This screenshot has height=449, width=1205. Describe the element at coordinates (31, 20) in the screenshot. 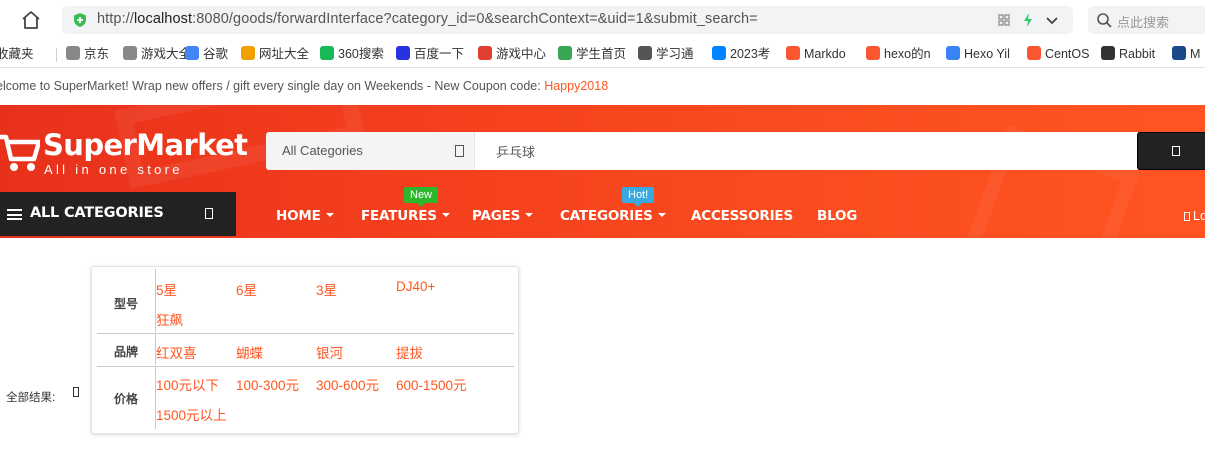

I see `home-icon` at that location.